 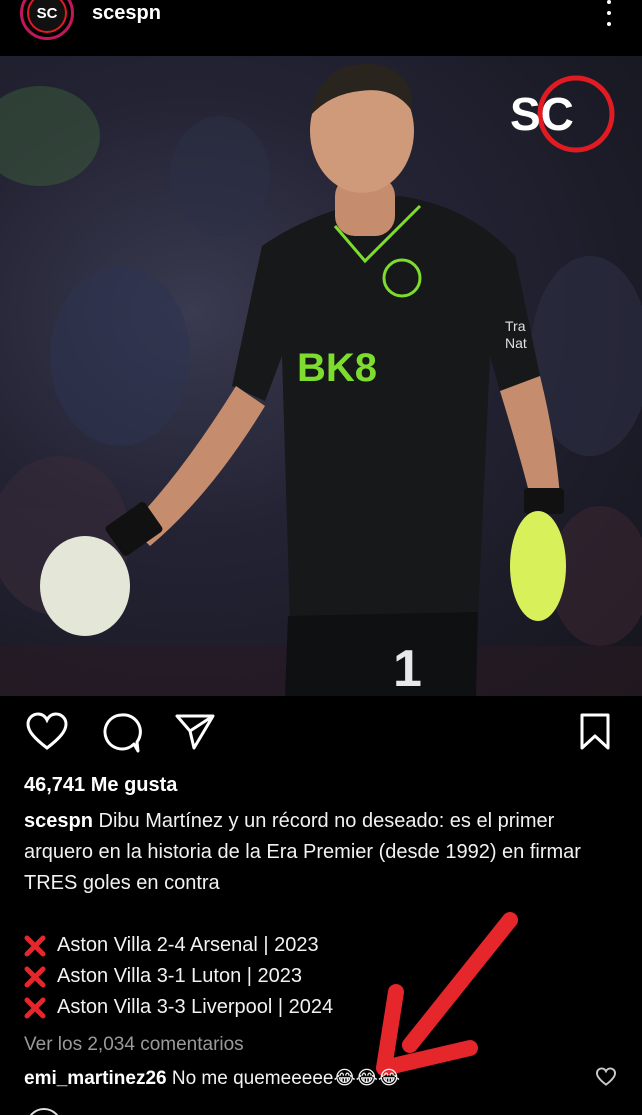 What do you see at coordinates (47, 732) in the screenshot?
I see `heart-icon` at bounding box center [47, 732].